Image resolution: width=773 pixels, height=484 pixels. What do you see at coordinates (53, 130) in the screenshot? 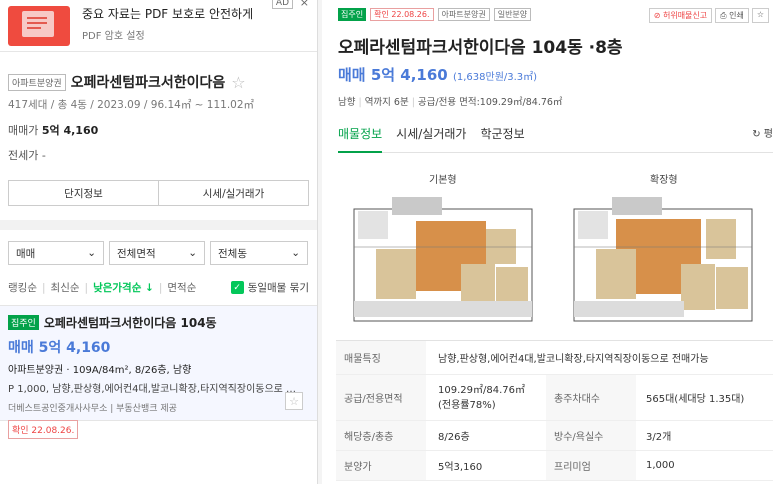
I see `sale-price-line: 매매가 5억 4,160` at bounding box center [53, 130].